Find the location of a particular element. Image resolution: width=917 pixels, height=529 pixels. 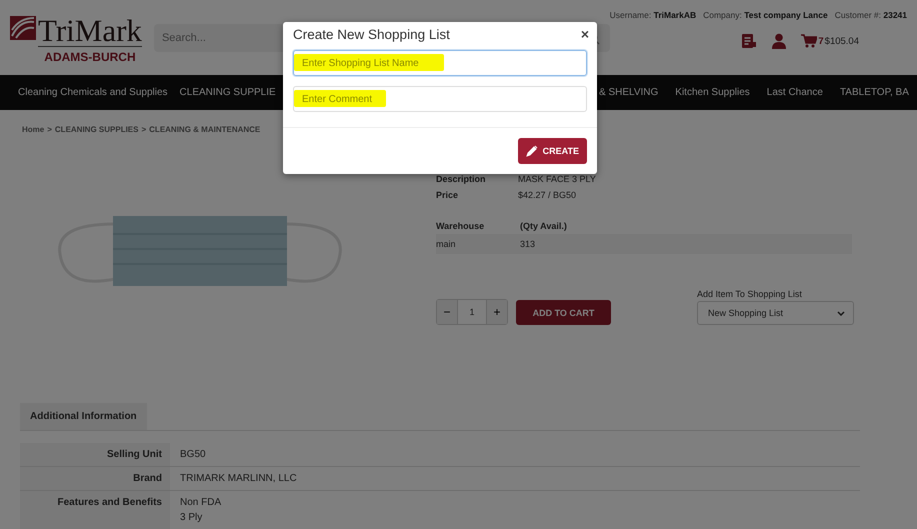

logo-subtitle: ADAMS-BURCH is located at coordinates (90, 57).